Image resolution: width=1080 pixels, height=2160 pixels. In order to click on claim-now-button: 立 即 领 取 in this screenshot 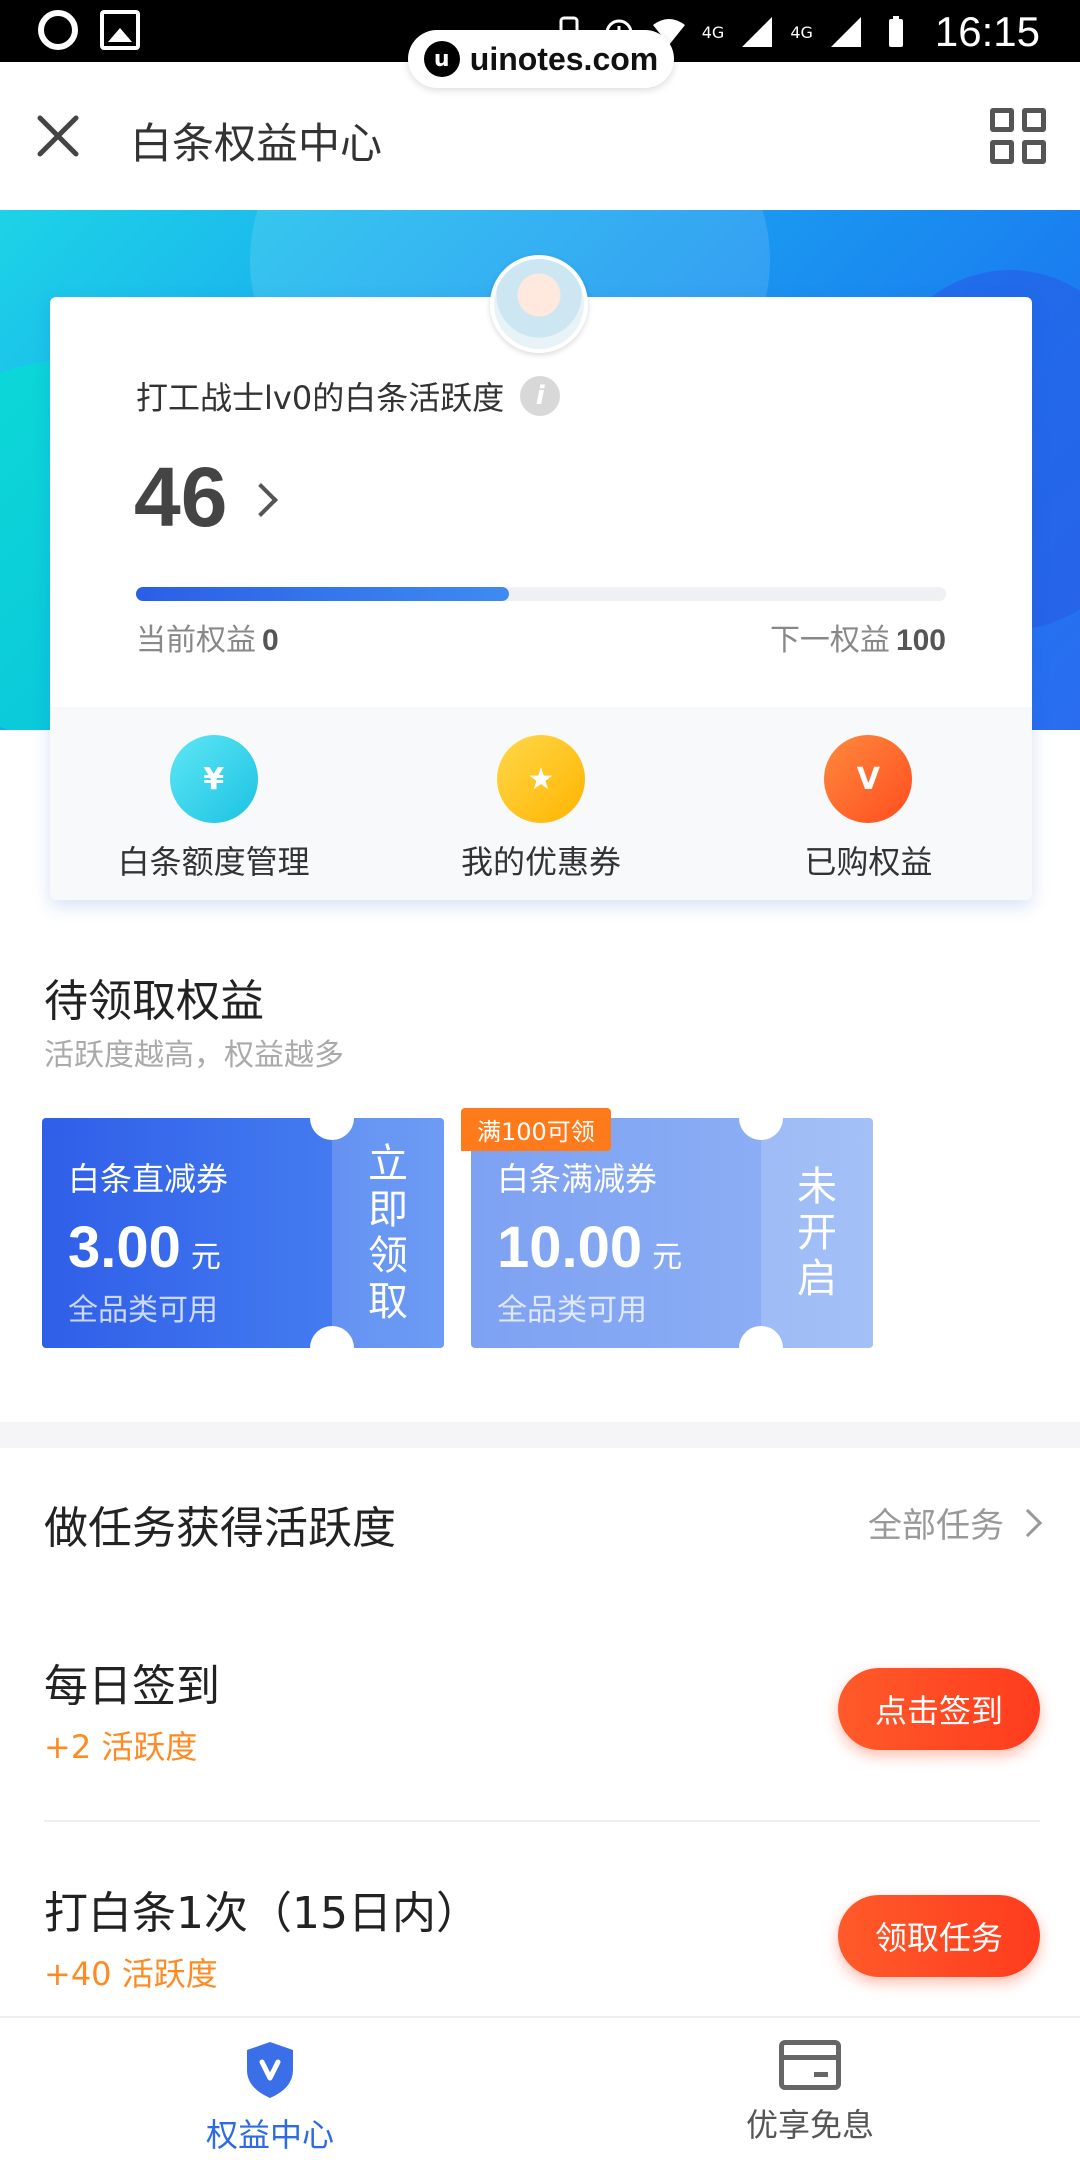, I will do `click(388, 1233)`.